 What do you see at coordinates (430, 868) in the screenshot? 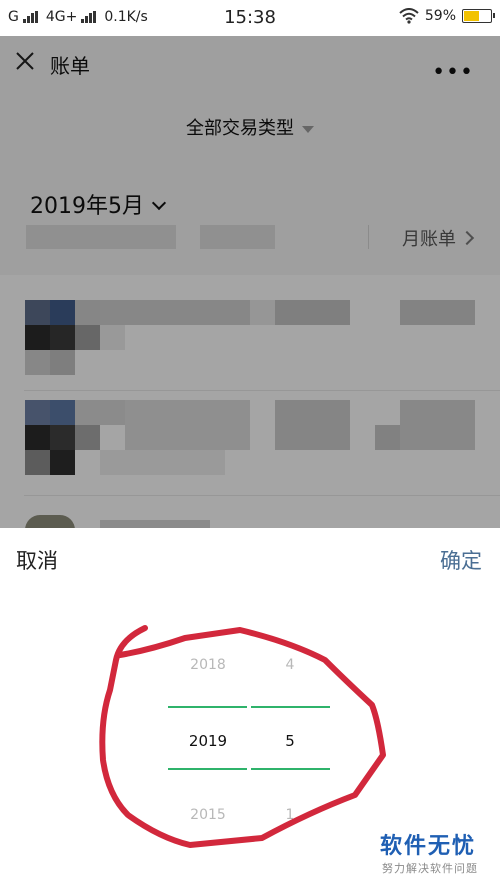
I see `watermark-subtitle: 努力解决软件问题` at bounding box center [430, 868].